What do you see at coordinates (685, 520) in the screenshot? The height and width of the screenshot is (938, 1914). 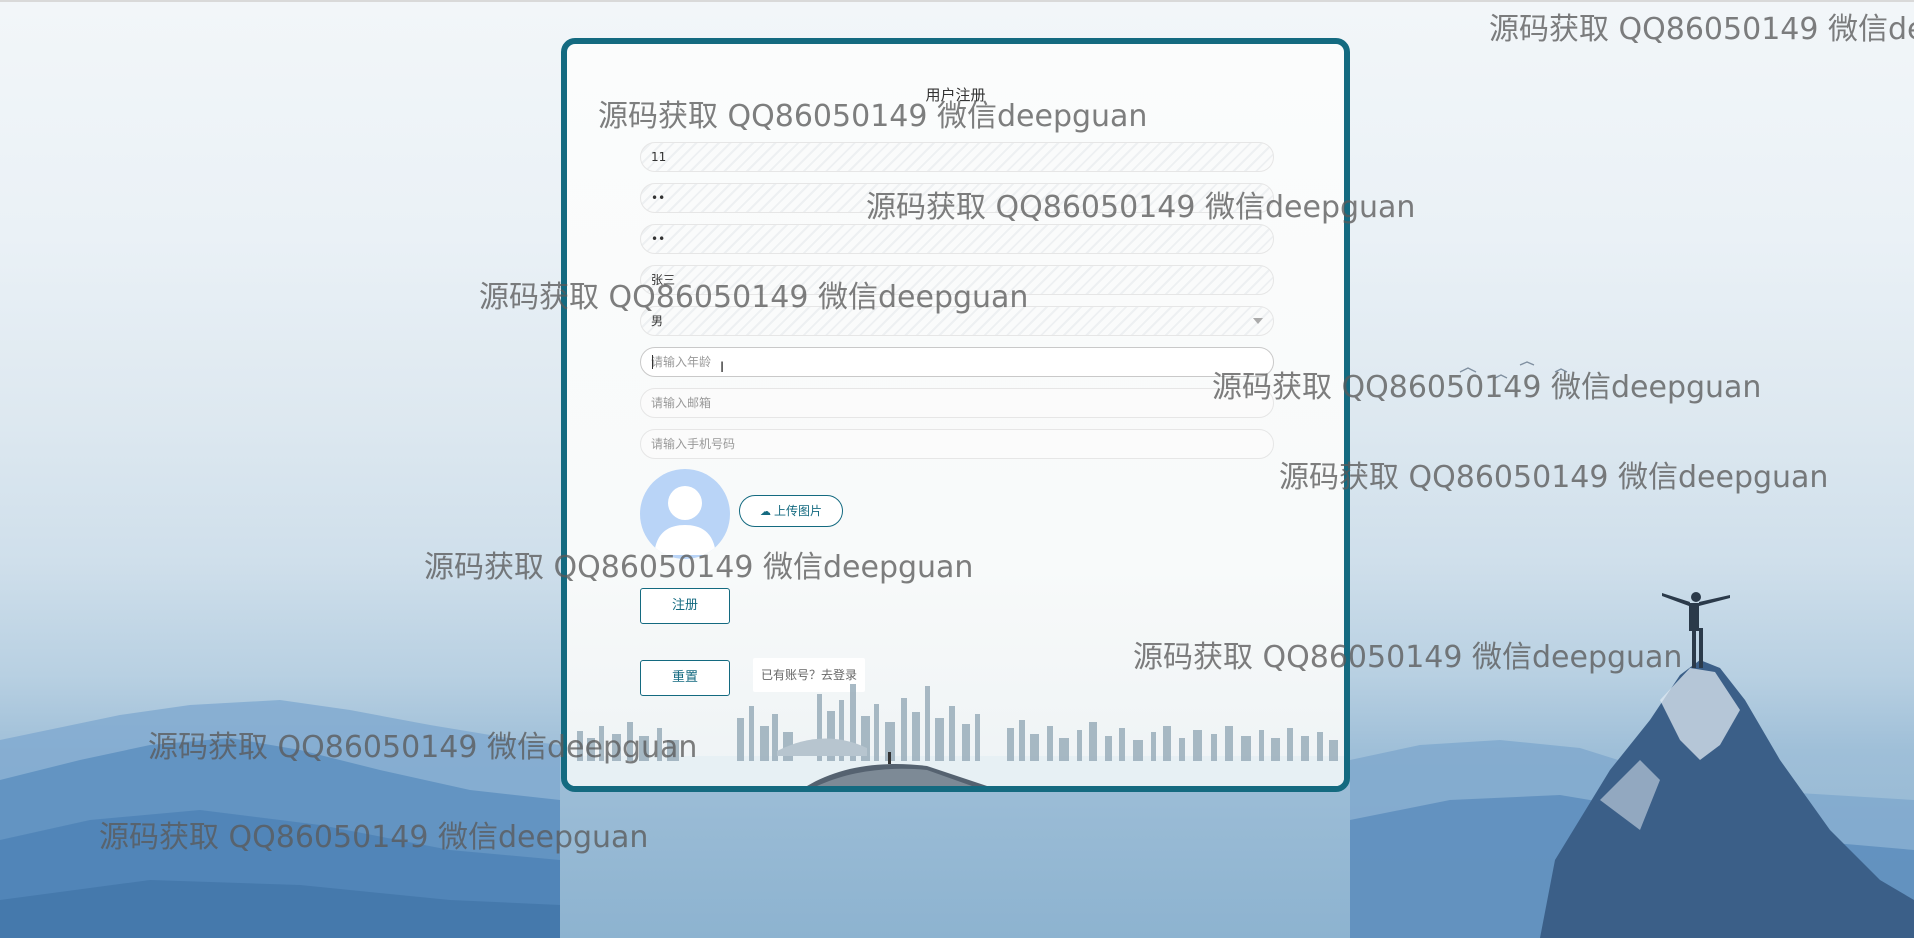 I see `avatar-person-icon` at bounding box center [685, 520].